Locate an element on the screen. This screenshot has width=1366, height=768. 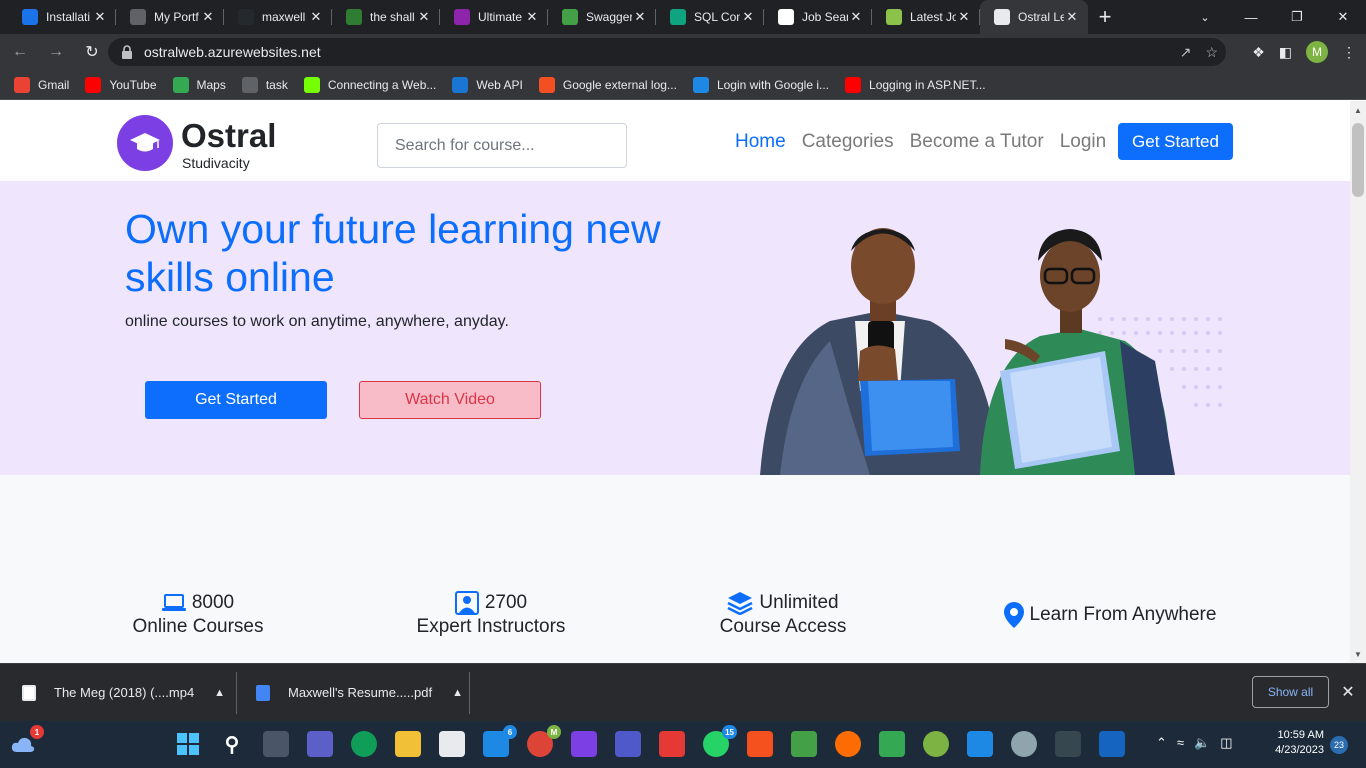
chrome-icon: M is located at coordinates (544, 741).